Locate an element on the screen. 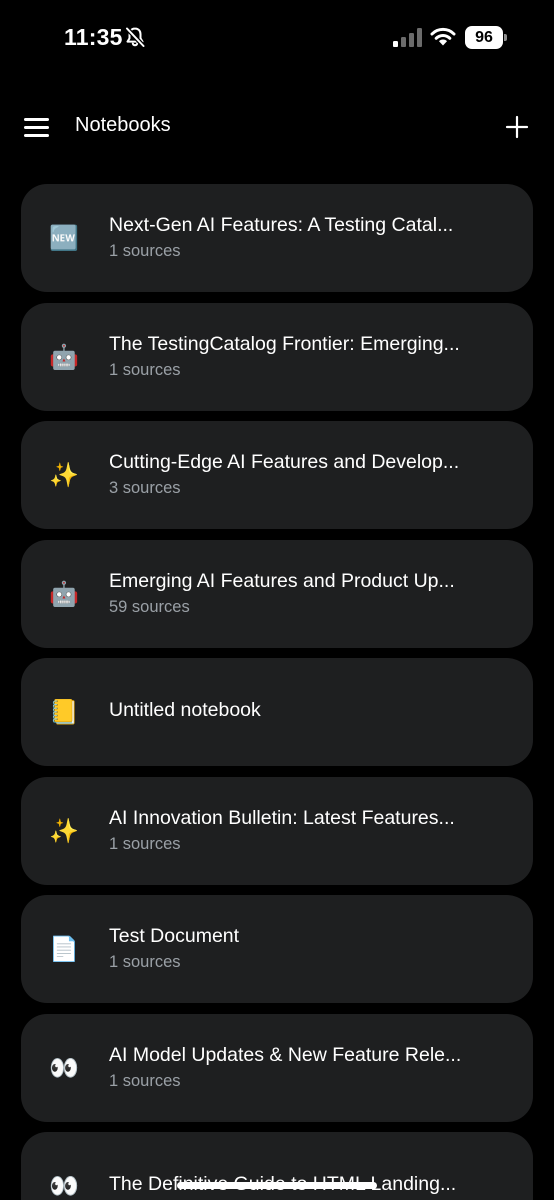 The height and width of the screenshot is (1200, 554). status-bar: 11:35 96 is located at coordinates (277, 38).